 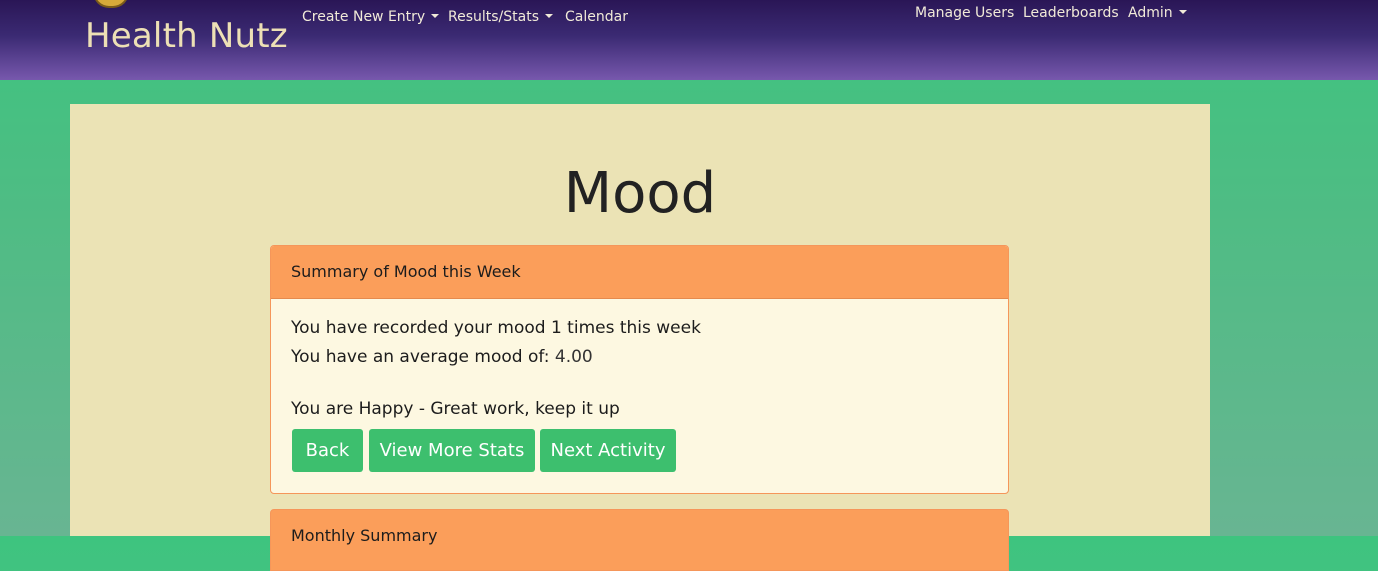 What do you see at coordinates (640, 193) in the screenshot?
I see `page-title: Mood` at bounding box center [640, 193].